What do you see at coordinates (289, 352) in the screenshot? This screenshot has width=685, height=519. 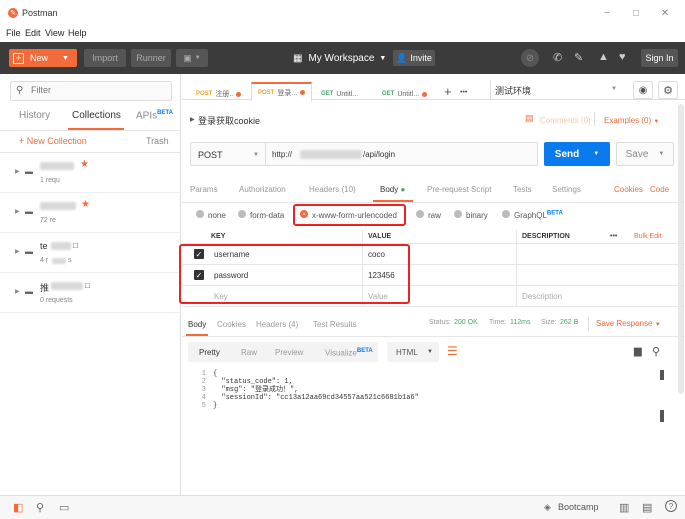 I see `view-preview: Preview` at bounding box center [289, 352].